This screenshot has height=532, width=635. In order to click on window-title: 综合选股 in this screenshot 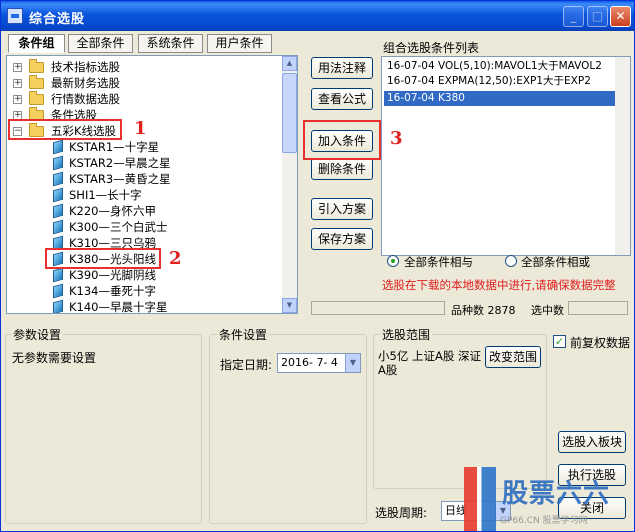, I will do `click(57, 19)`.